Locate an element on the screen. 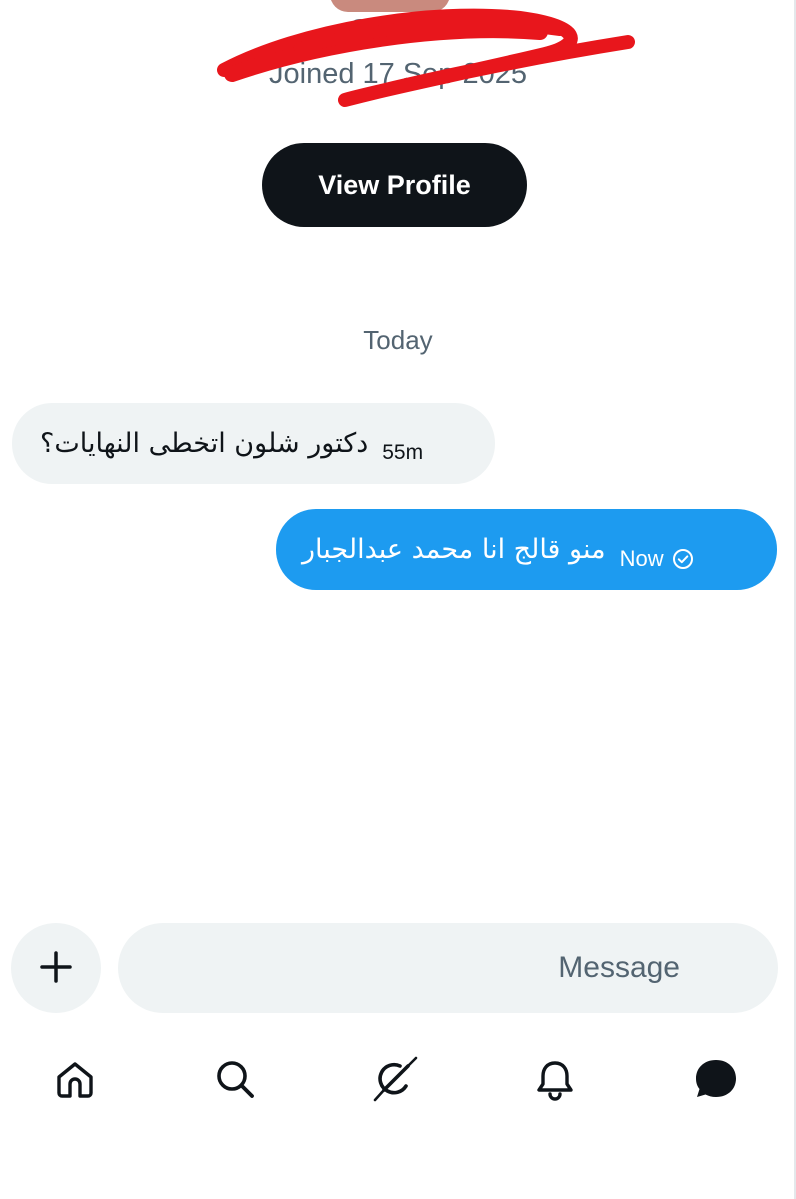 Image resolution: width=796 pixels, height=1199 pixels. message-text: دكتور شلون اتخطى النهايات؟ is located at coordinates (204, 443).